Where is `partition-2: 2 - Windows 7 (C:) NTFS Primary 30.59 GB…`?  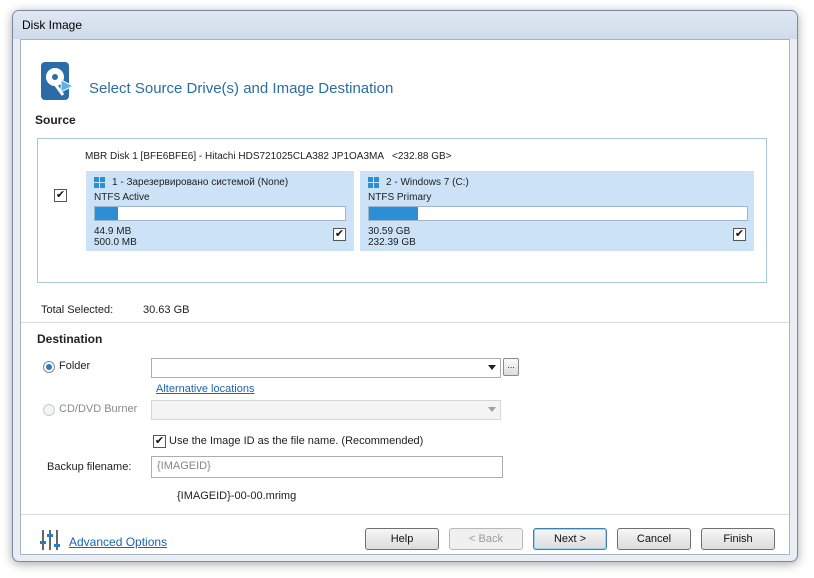 partition-2: 2 - Windows 7 (C:) NTFS Primary 30.59 GB… is located at coordinates (557, 211).